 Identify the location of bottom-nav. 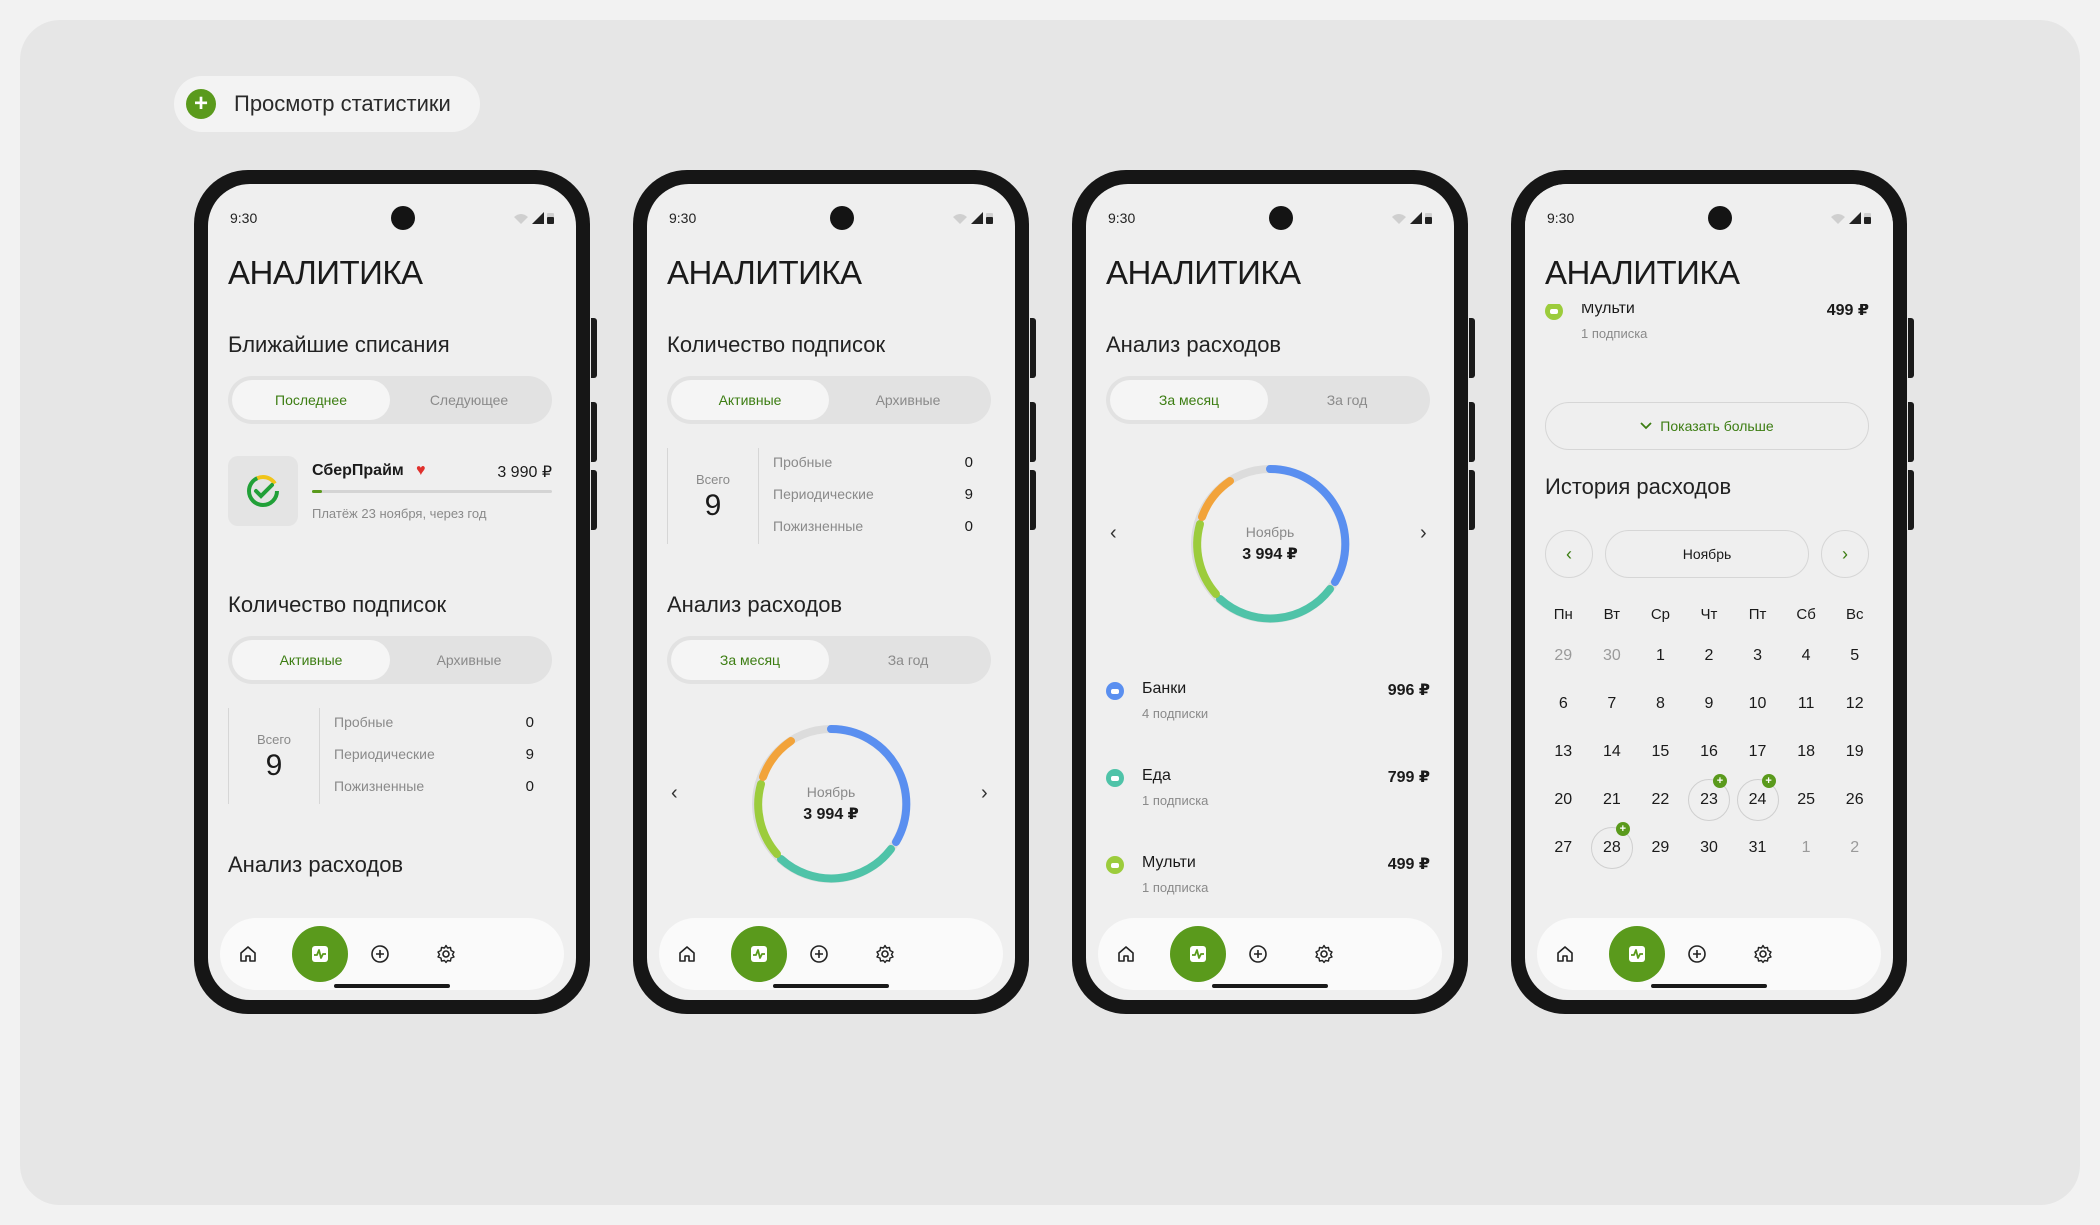
(1270, 954).